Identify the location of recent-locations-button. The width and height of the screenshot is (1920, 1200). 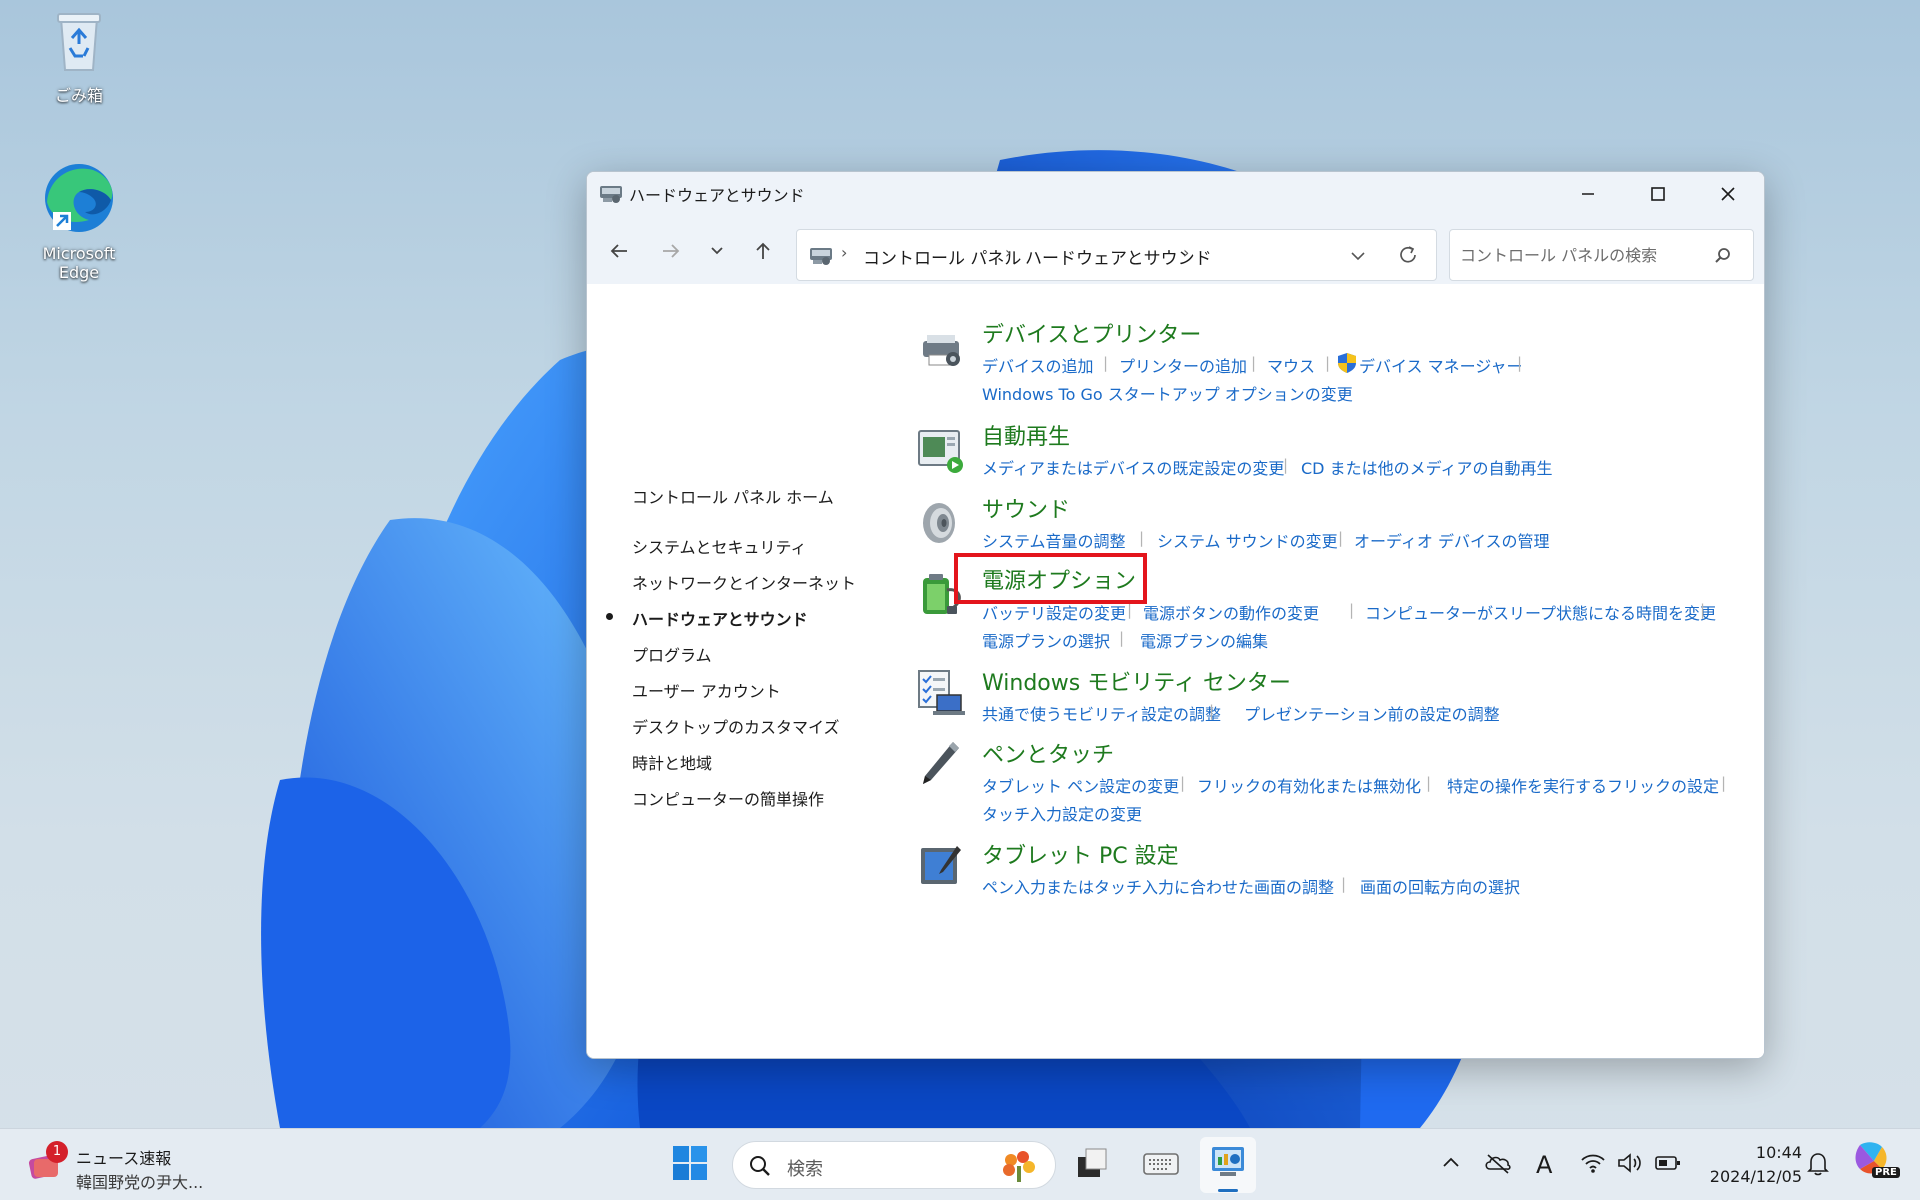
(717, 251).